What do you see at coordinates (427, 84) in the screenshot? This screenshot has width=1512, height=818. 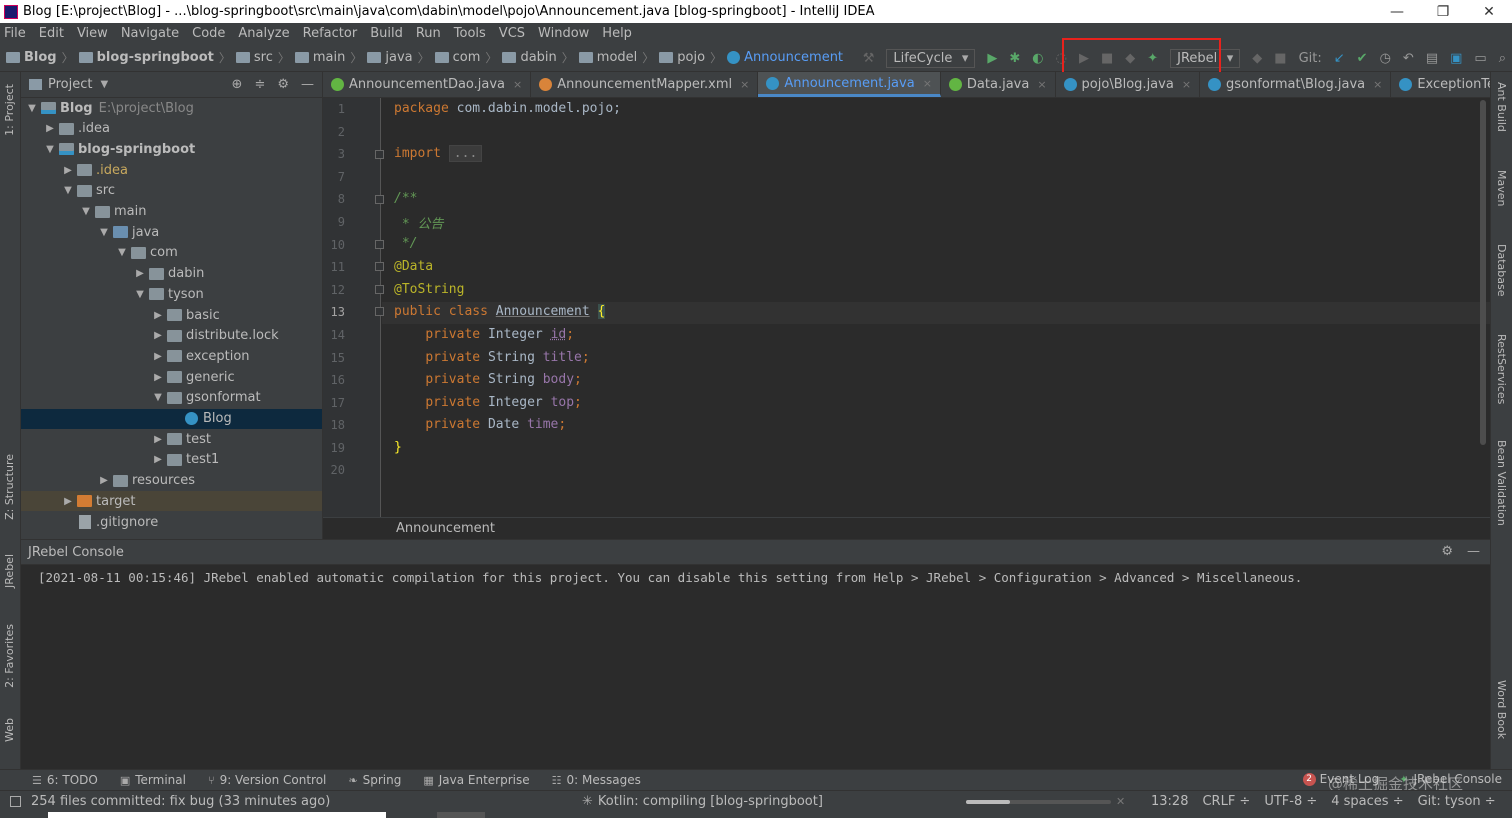 I see `editor-tab: AnnouncementDao.java ×` at bounding box center [427, 84].